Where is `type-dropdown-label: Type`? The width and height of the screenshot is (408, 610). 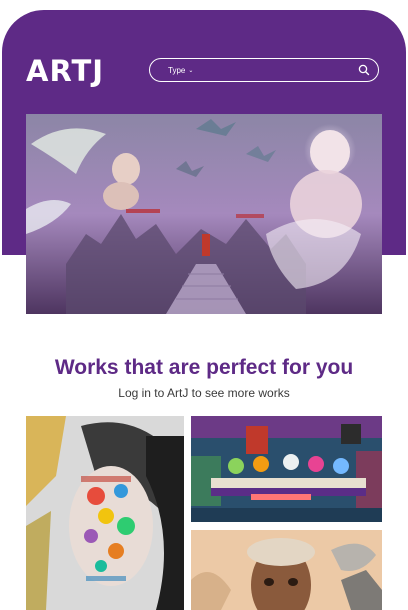 type-dropdown-label: Type is located at coordinates (177, 70).